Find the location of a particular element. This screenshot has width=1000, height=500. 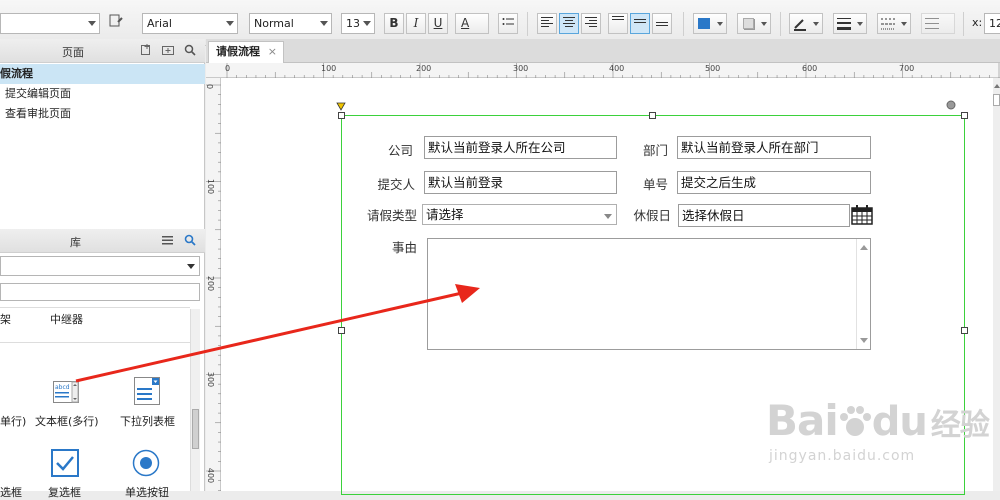

shadow-button is located at coordinates (754, 23).